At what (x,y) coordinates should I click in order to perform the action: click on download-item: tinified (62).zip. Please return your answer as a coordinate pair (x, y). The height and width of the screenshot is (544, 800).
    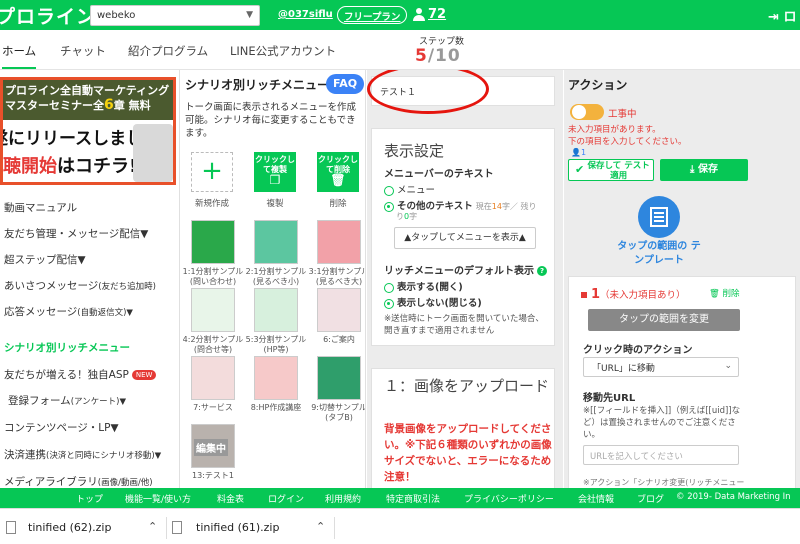
    Looking at the image, I should click on (69, 527).